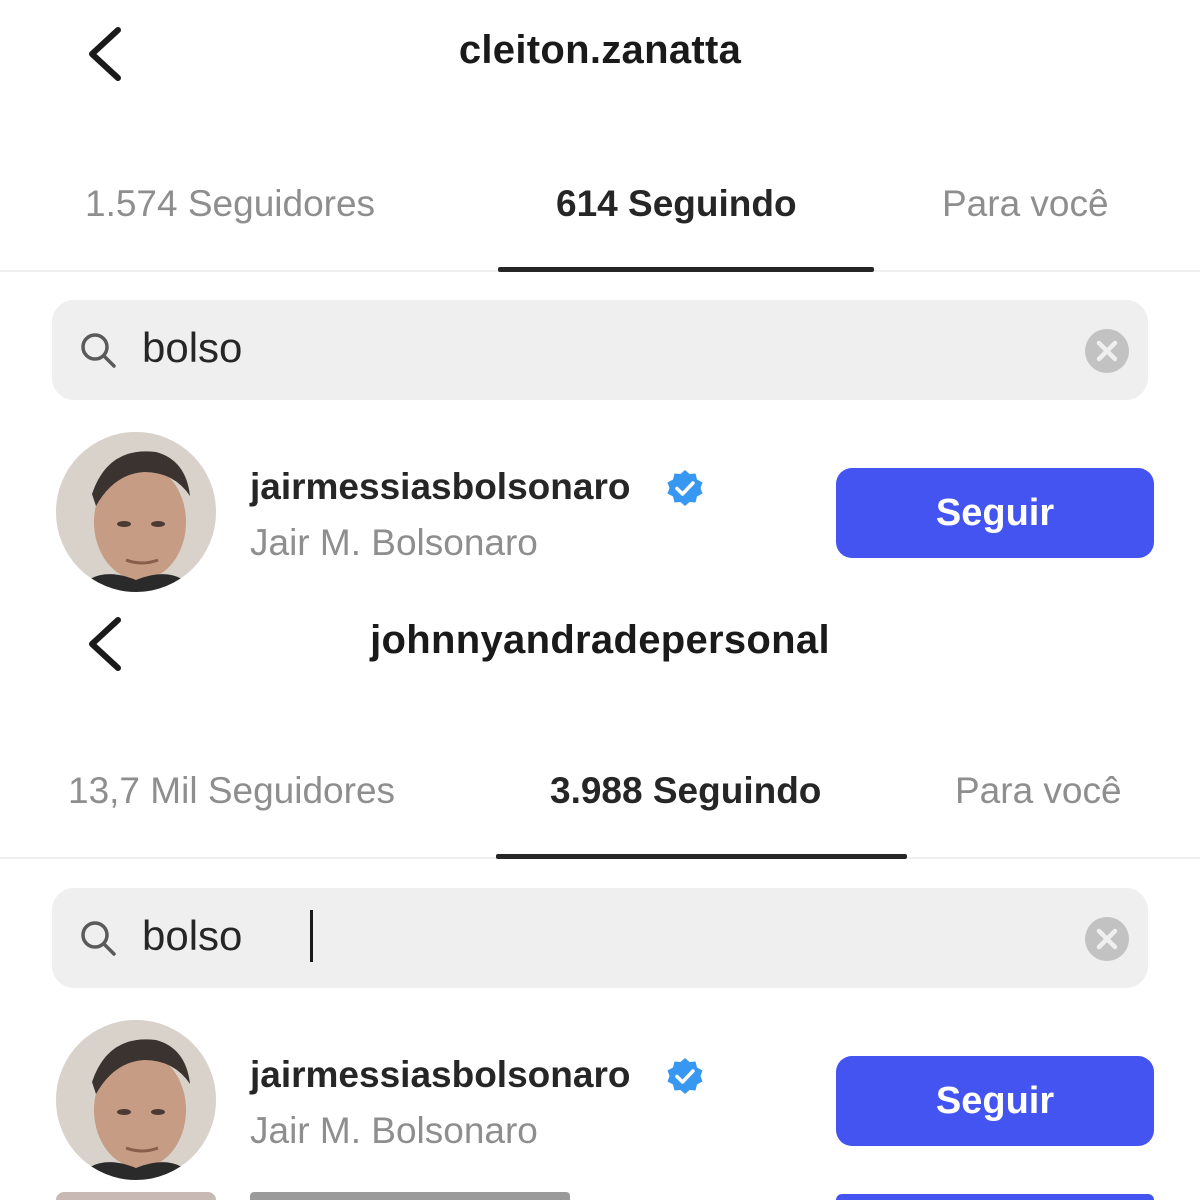 This screenshot has height=1200, width=1200. I want to click on header: cleiton.zanatta, so click(600, 55).